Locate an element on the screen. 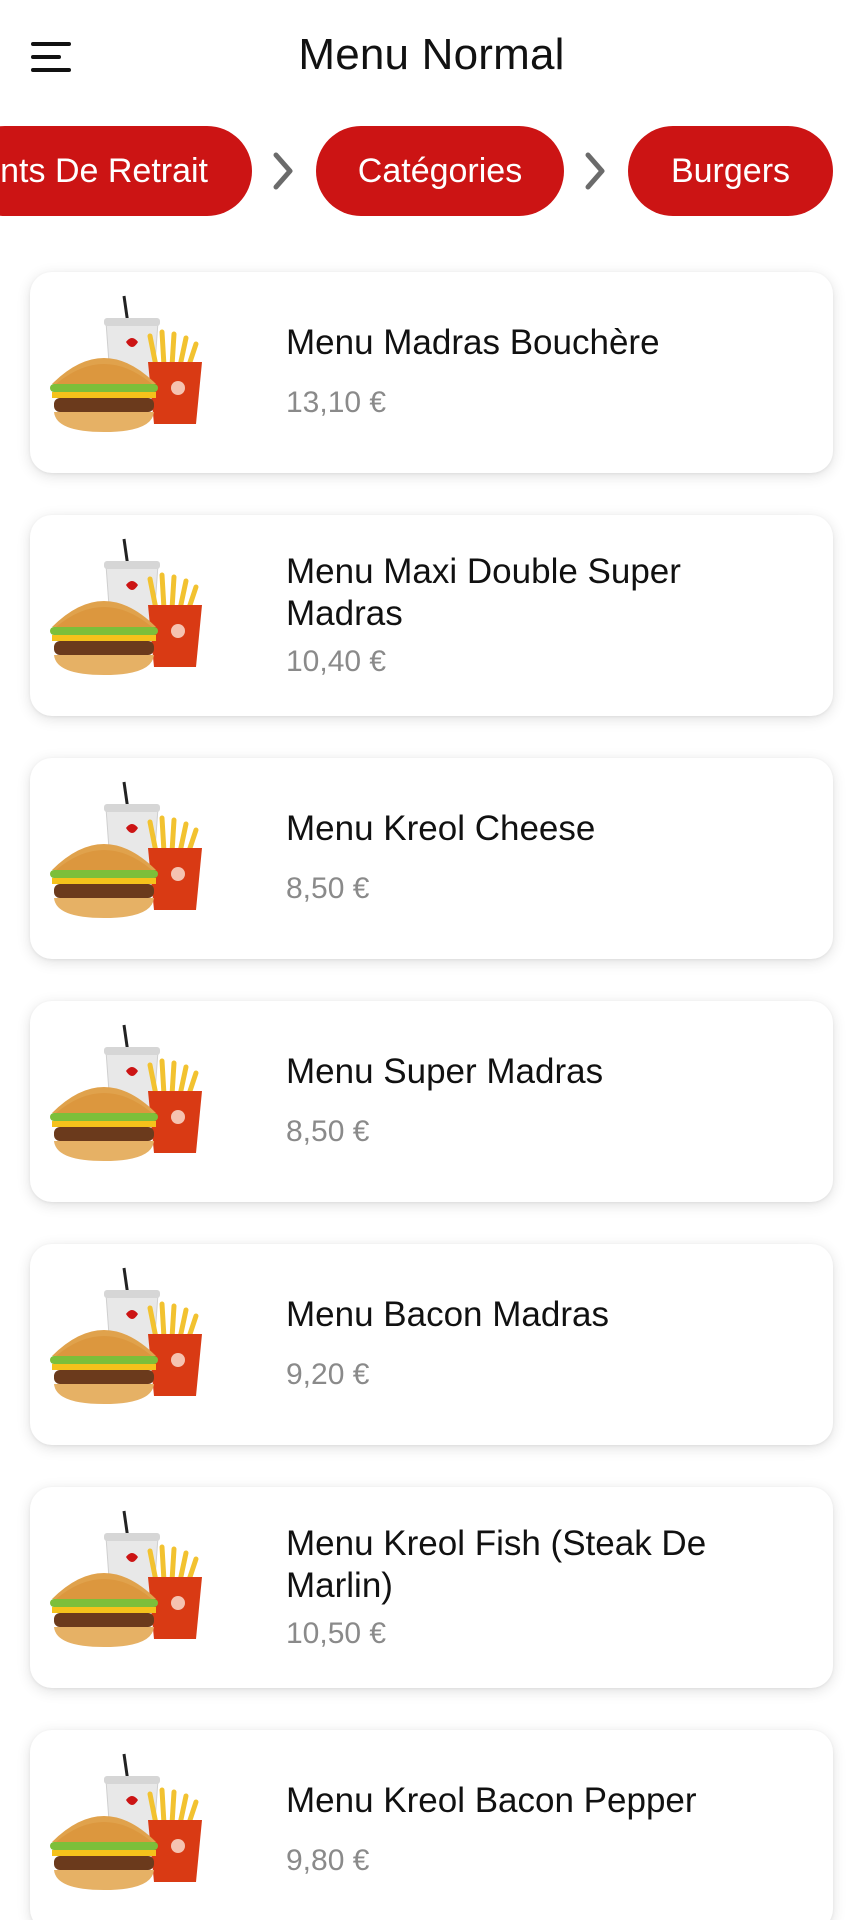  product-card: Menu Super Madras 8,50 € is located at coordinates (431, 1101).